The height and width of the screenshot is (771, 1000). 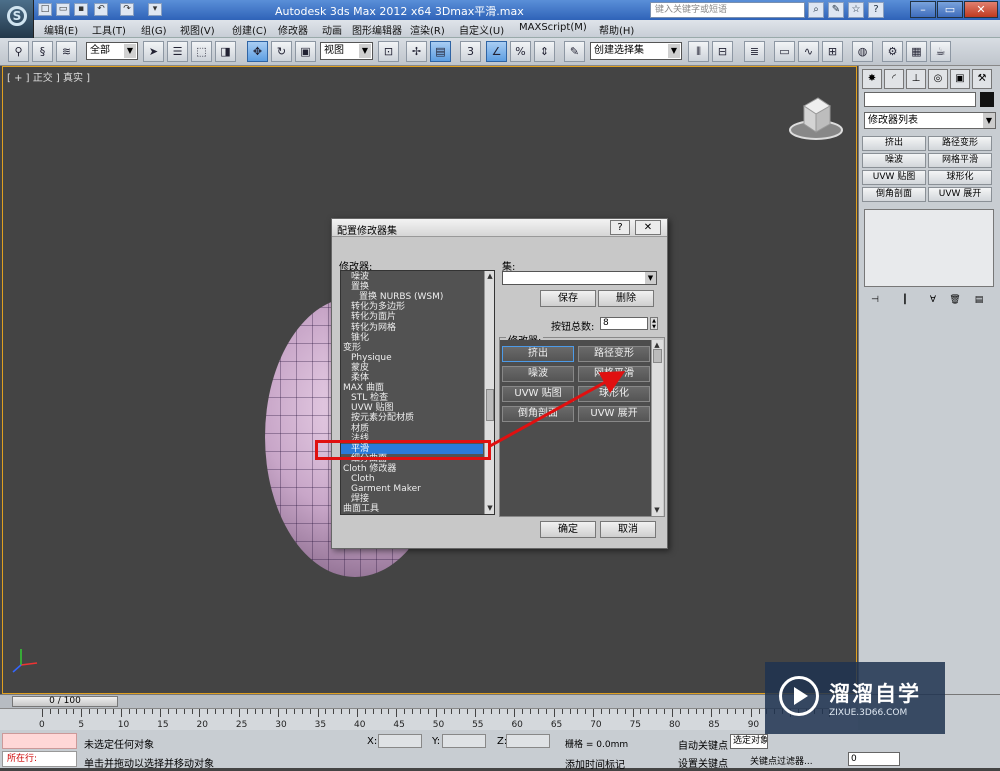 What do you see at coordinates (960, 79) in the screenshot?
I see `display-tab-icon: ▣` at bounding box center [960, 79].